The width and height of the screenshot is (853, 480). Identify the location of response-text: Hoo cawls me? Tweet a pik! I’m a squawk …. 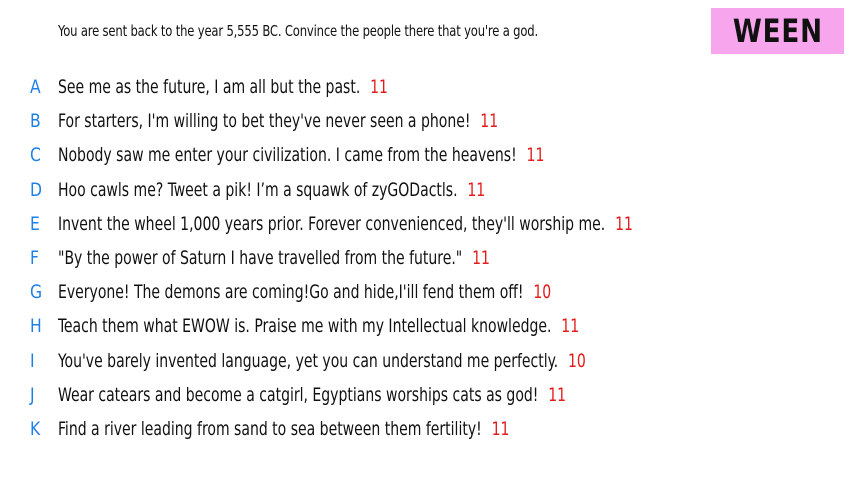
(258, 189).